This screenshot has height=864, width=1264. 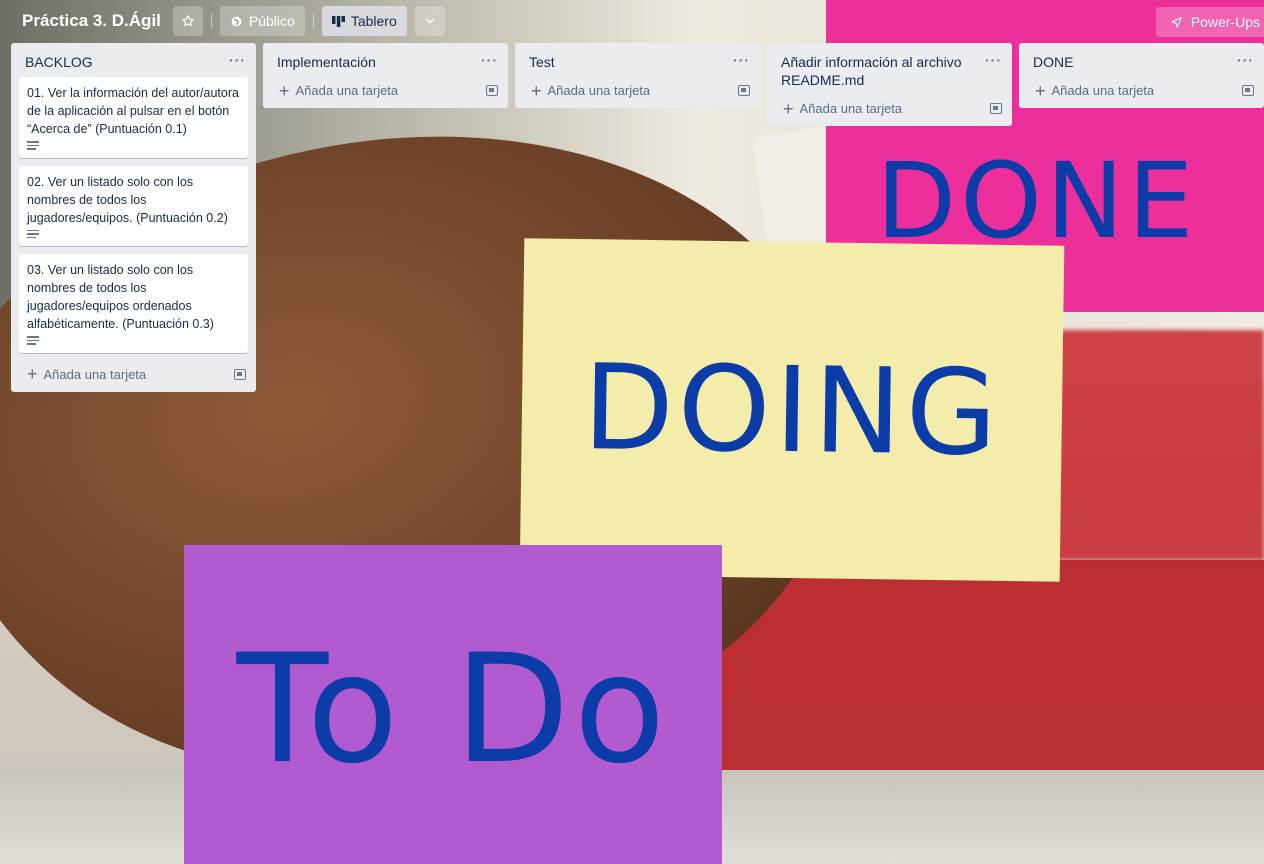 I want to click on list-test: Test ··· + Añada una tarjeta, so click(x=637, y=75).